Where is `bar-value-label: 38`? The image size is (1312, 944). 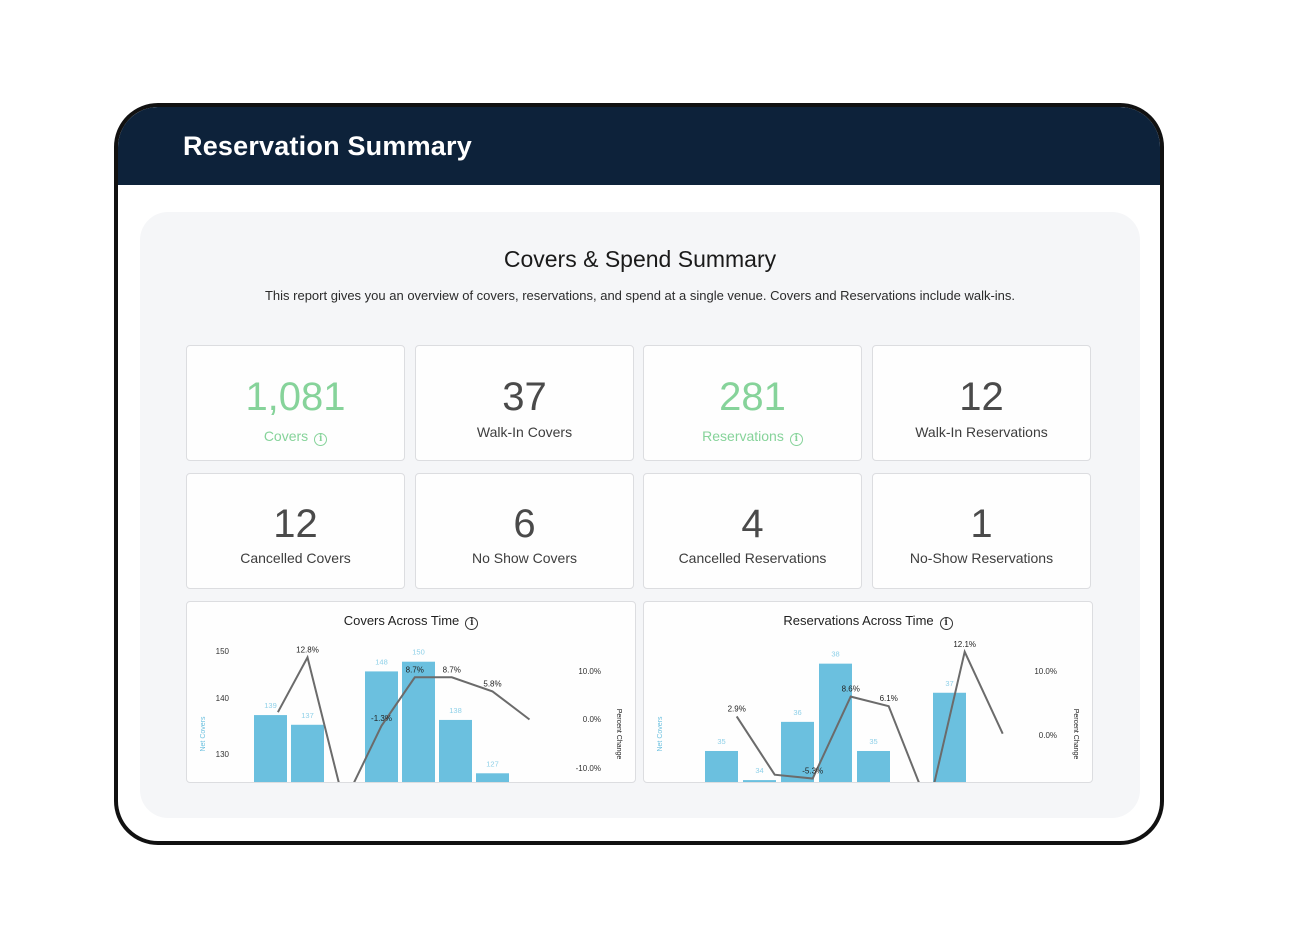
bar-value-label: 38 is located at coordinates (835, 654).